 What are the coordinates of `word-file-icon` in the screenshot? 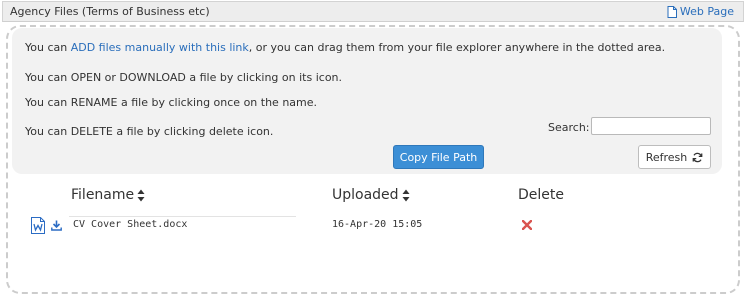 It's located at (38, 225).